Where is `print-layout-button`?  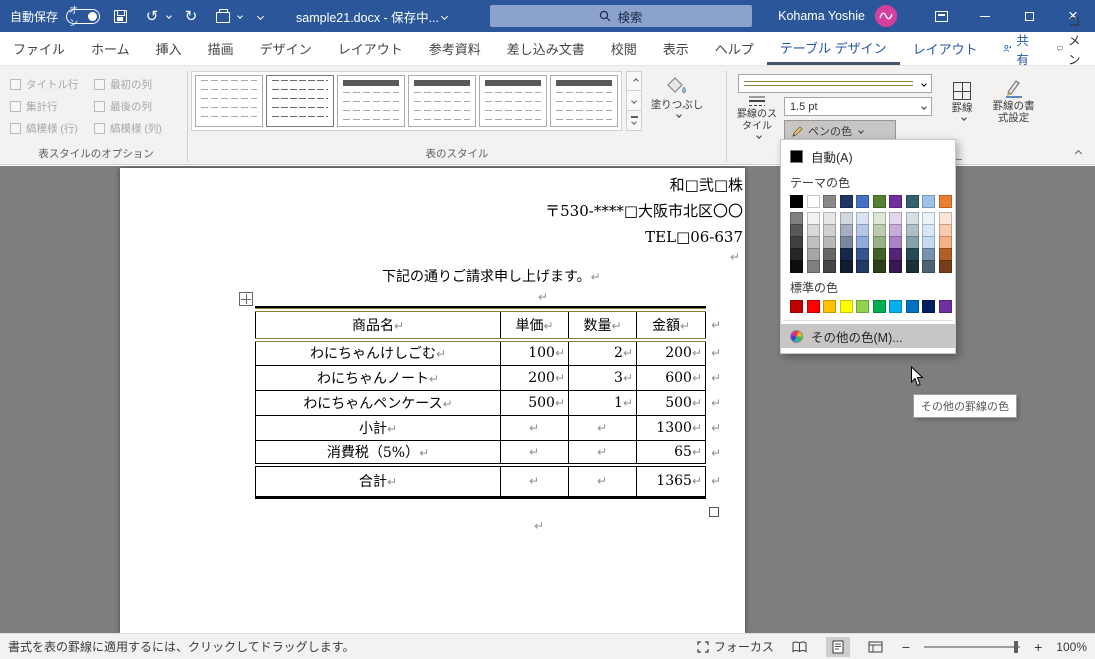 print-layout-button is located at coordinates (837, 646).